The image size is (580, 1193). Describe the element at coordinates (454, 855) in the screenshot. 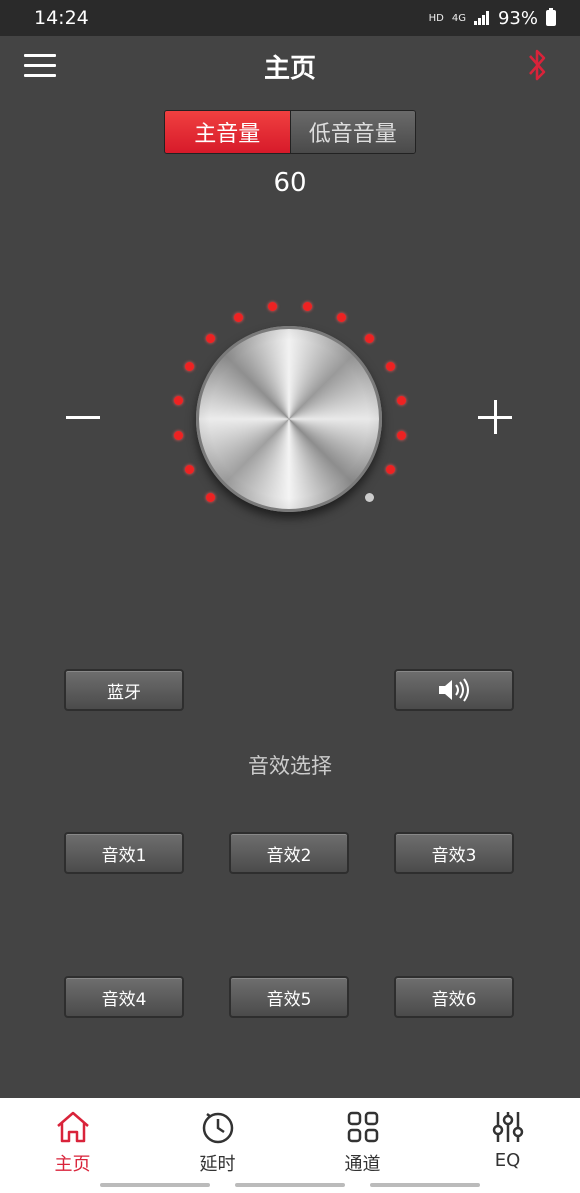

I see `effect-label: 音效3` at that location.